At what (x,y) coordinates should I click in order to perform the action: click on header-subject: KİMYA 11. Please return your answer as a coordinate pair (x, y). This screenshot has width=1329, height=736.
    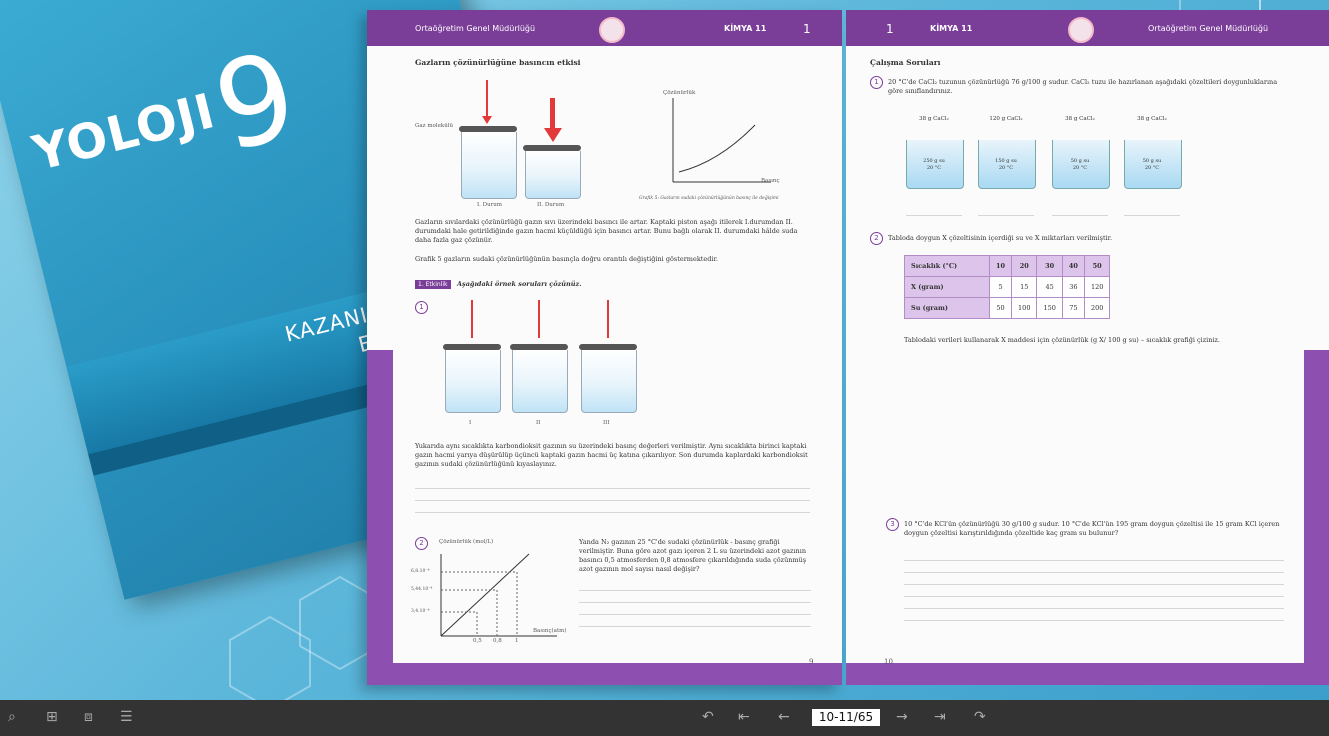
    Looking at the image, I should click on (951, 28).